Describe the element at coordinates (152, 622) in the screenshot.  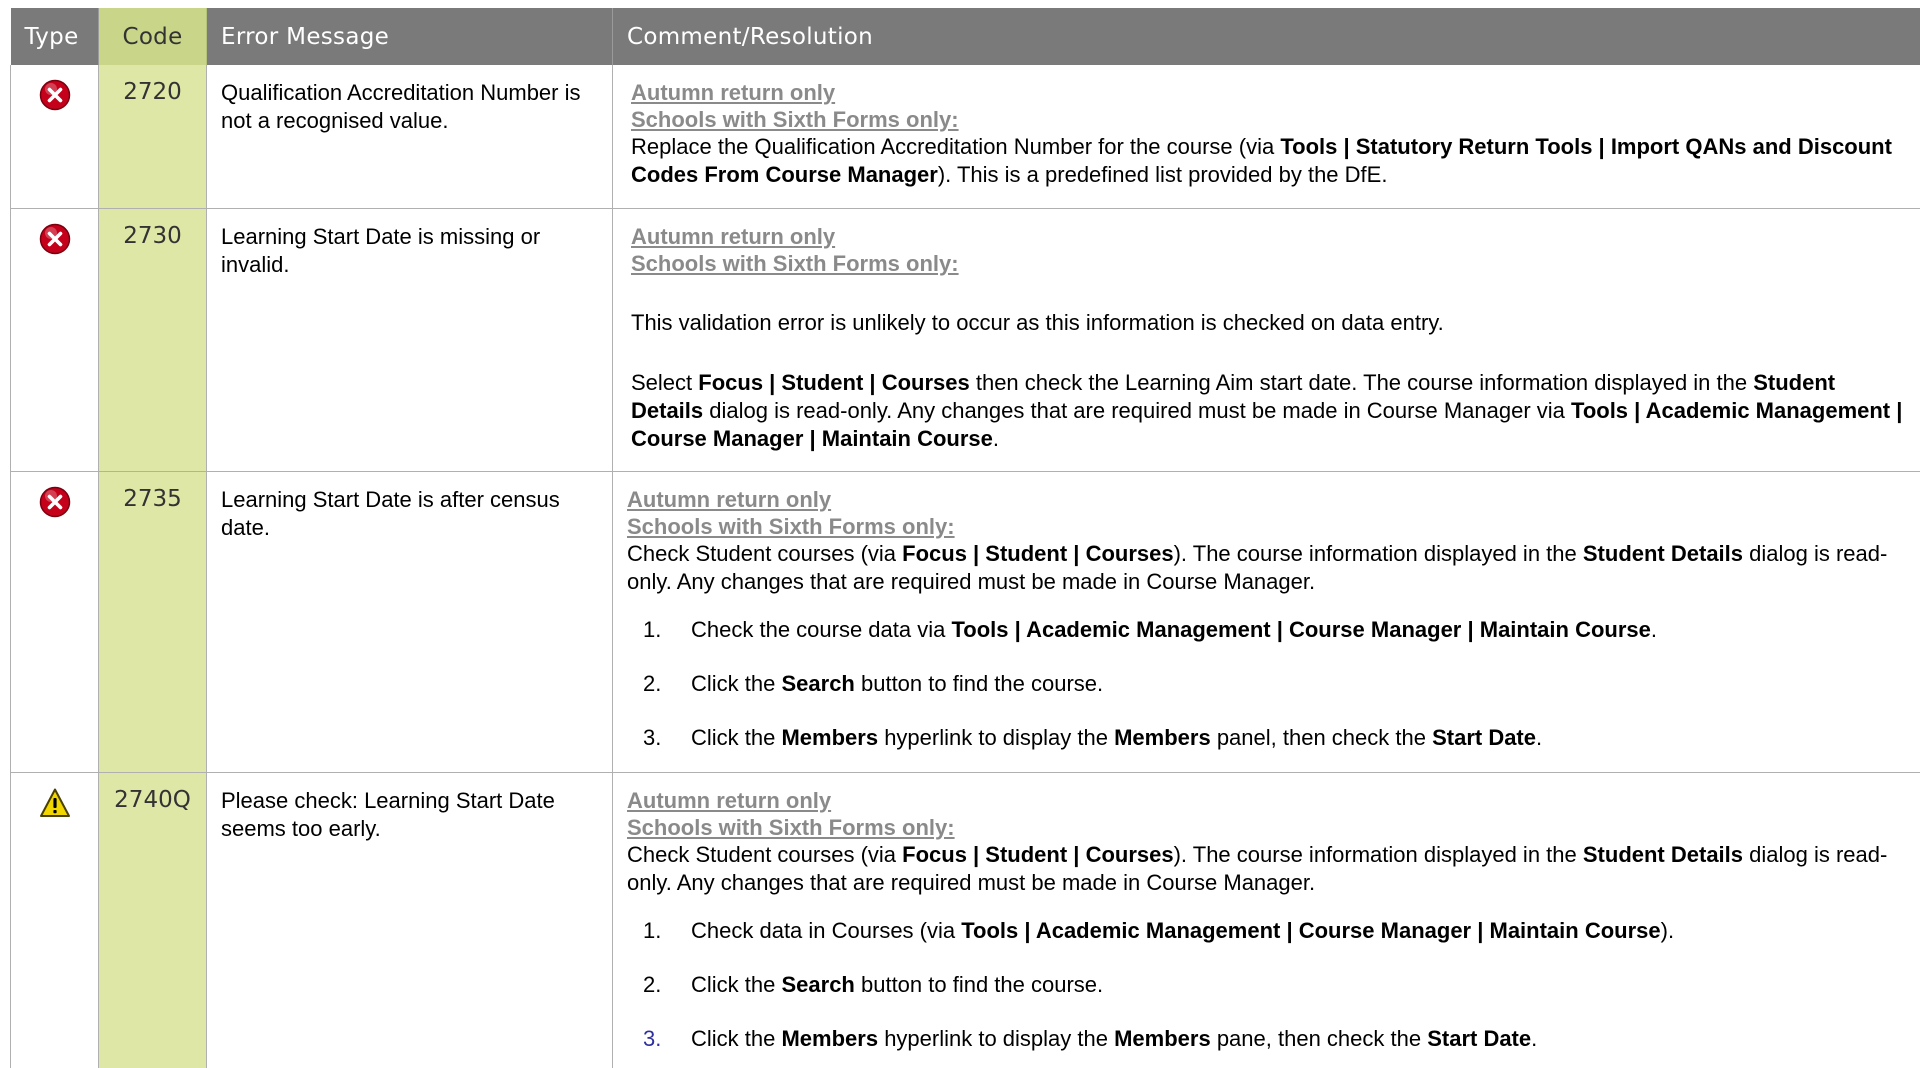
I see `code-cell: 2735` at that location.